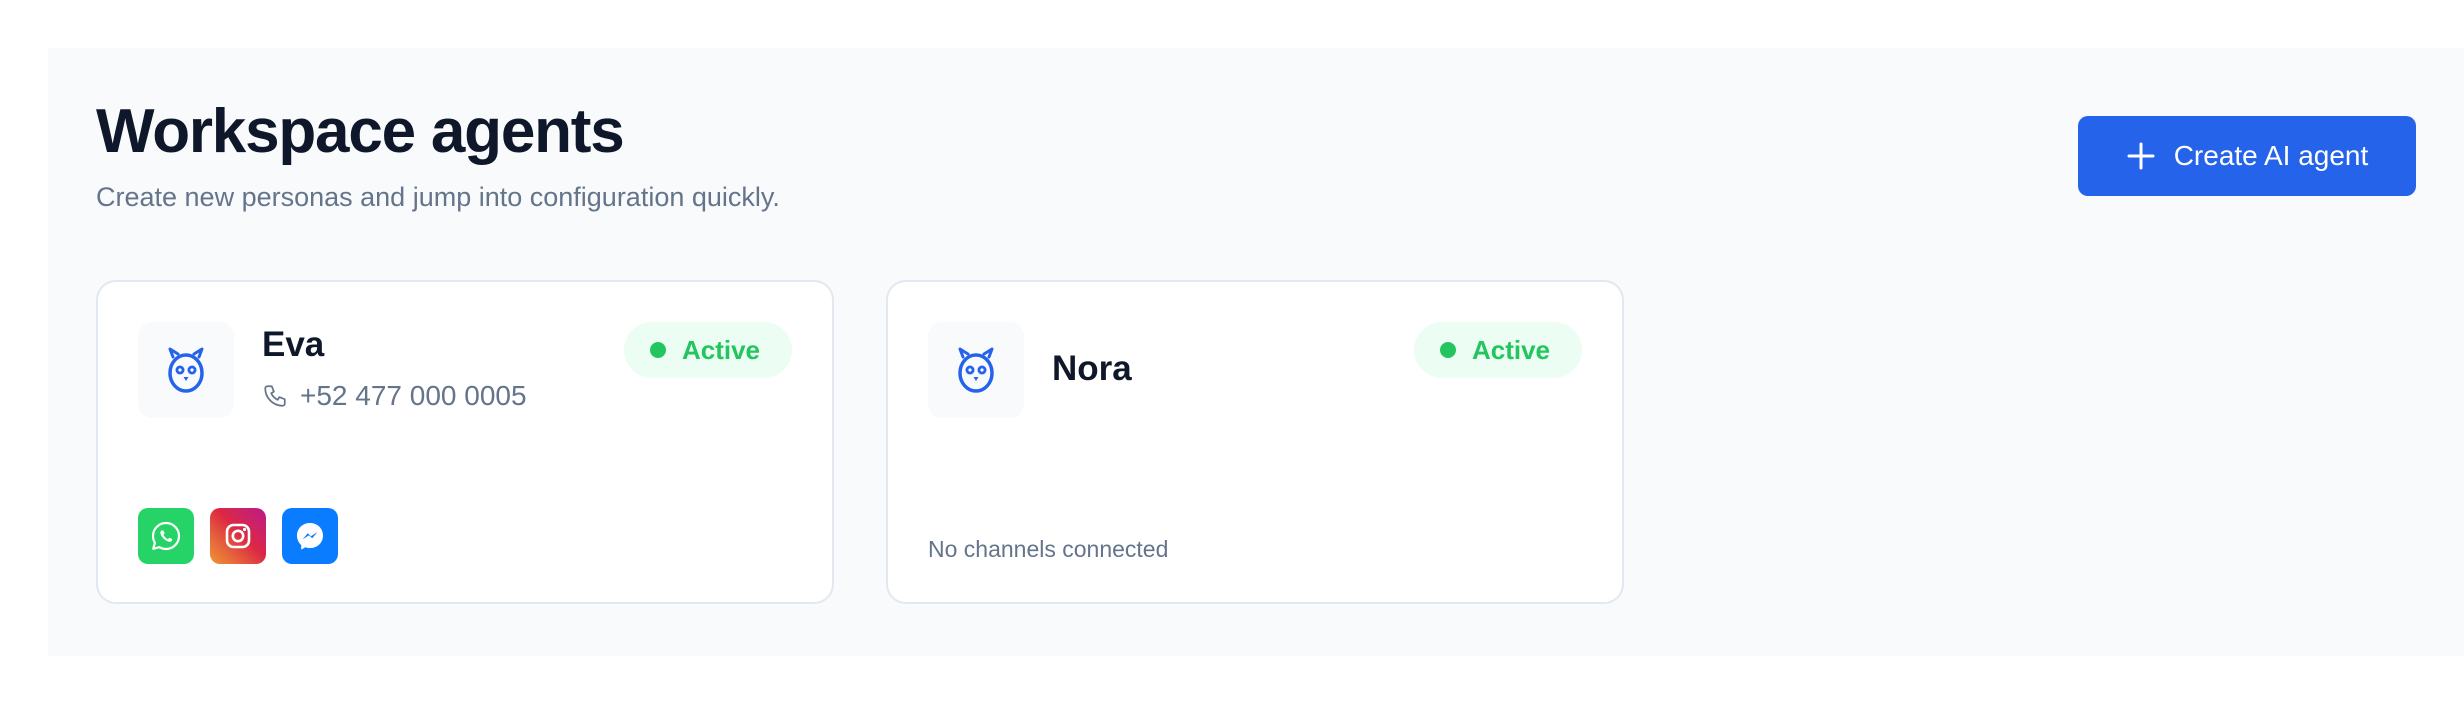 The height and width of the screenshot is (704, 2464). I want to click on no-channels-text: No channels connected, so click(1048, 549).